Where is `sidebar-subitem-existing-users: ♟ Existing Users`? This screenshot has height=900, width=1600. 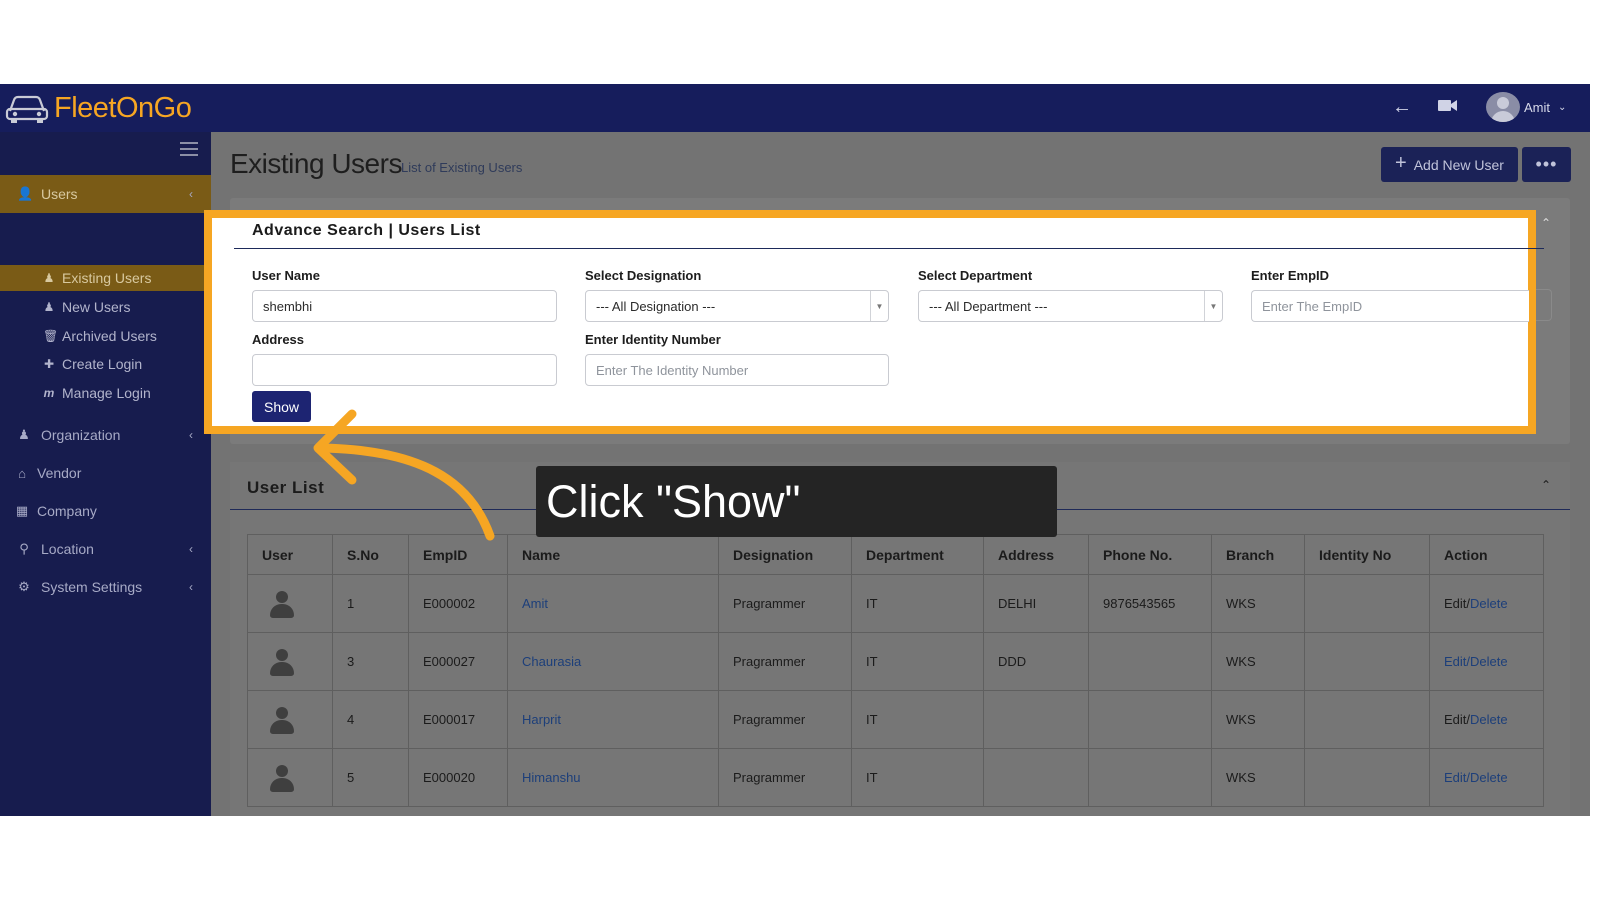 sidebar-subitem-existing-users: ♟ Existing Users is located at coordinates (102, 278).